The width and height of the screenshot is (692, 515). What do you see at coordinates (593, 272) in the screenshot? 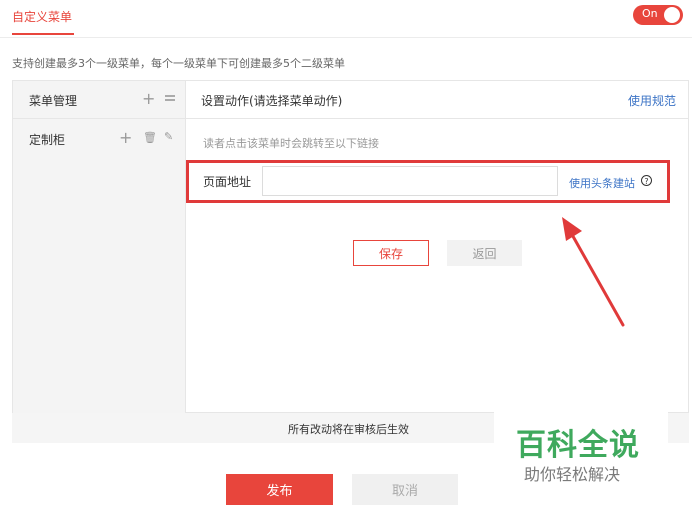
I see `annotation-arrow` at bounding box center [593, 272].